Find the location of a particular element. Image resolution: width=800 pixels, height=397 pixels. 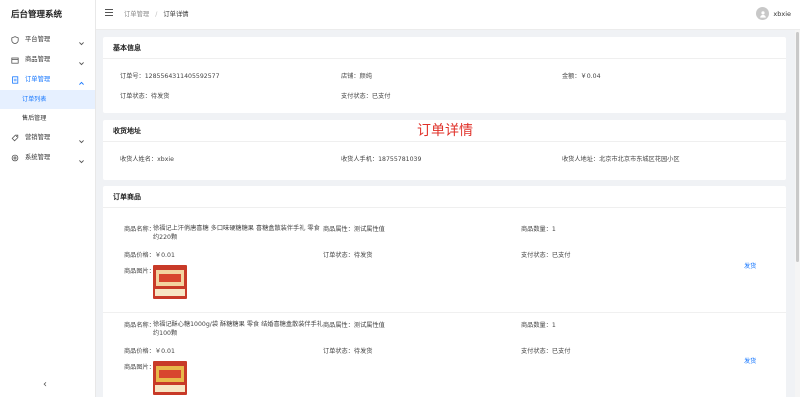

sidebar-item-products: 商品管理 is located at coordinates (47, 60).